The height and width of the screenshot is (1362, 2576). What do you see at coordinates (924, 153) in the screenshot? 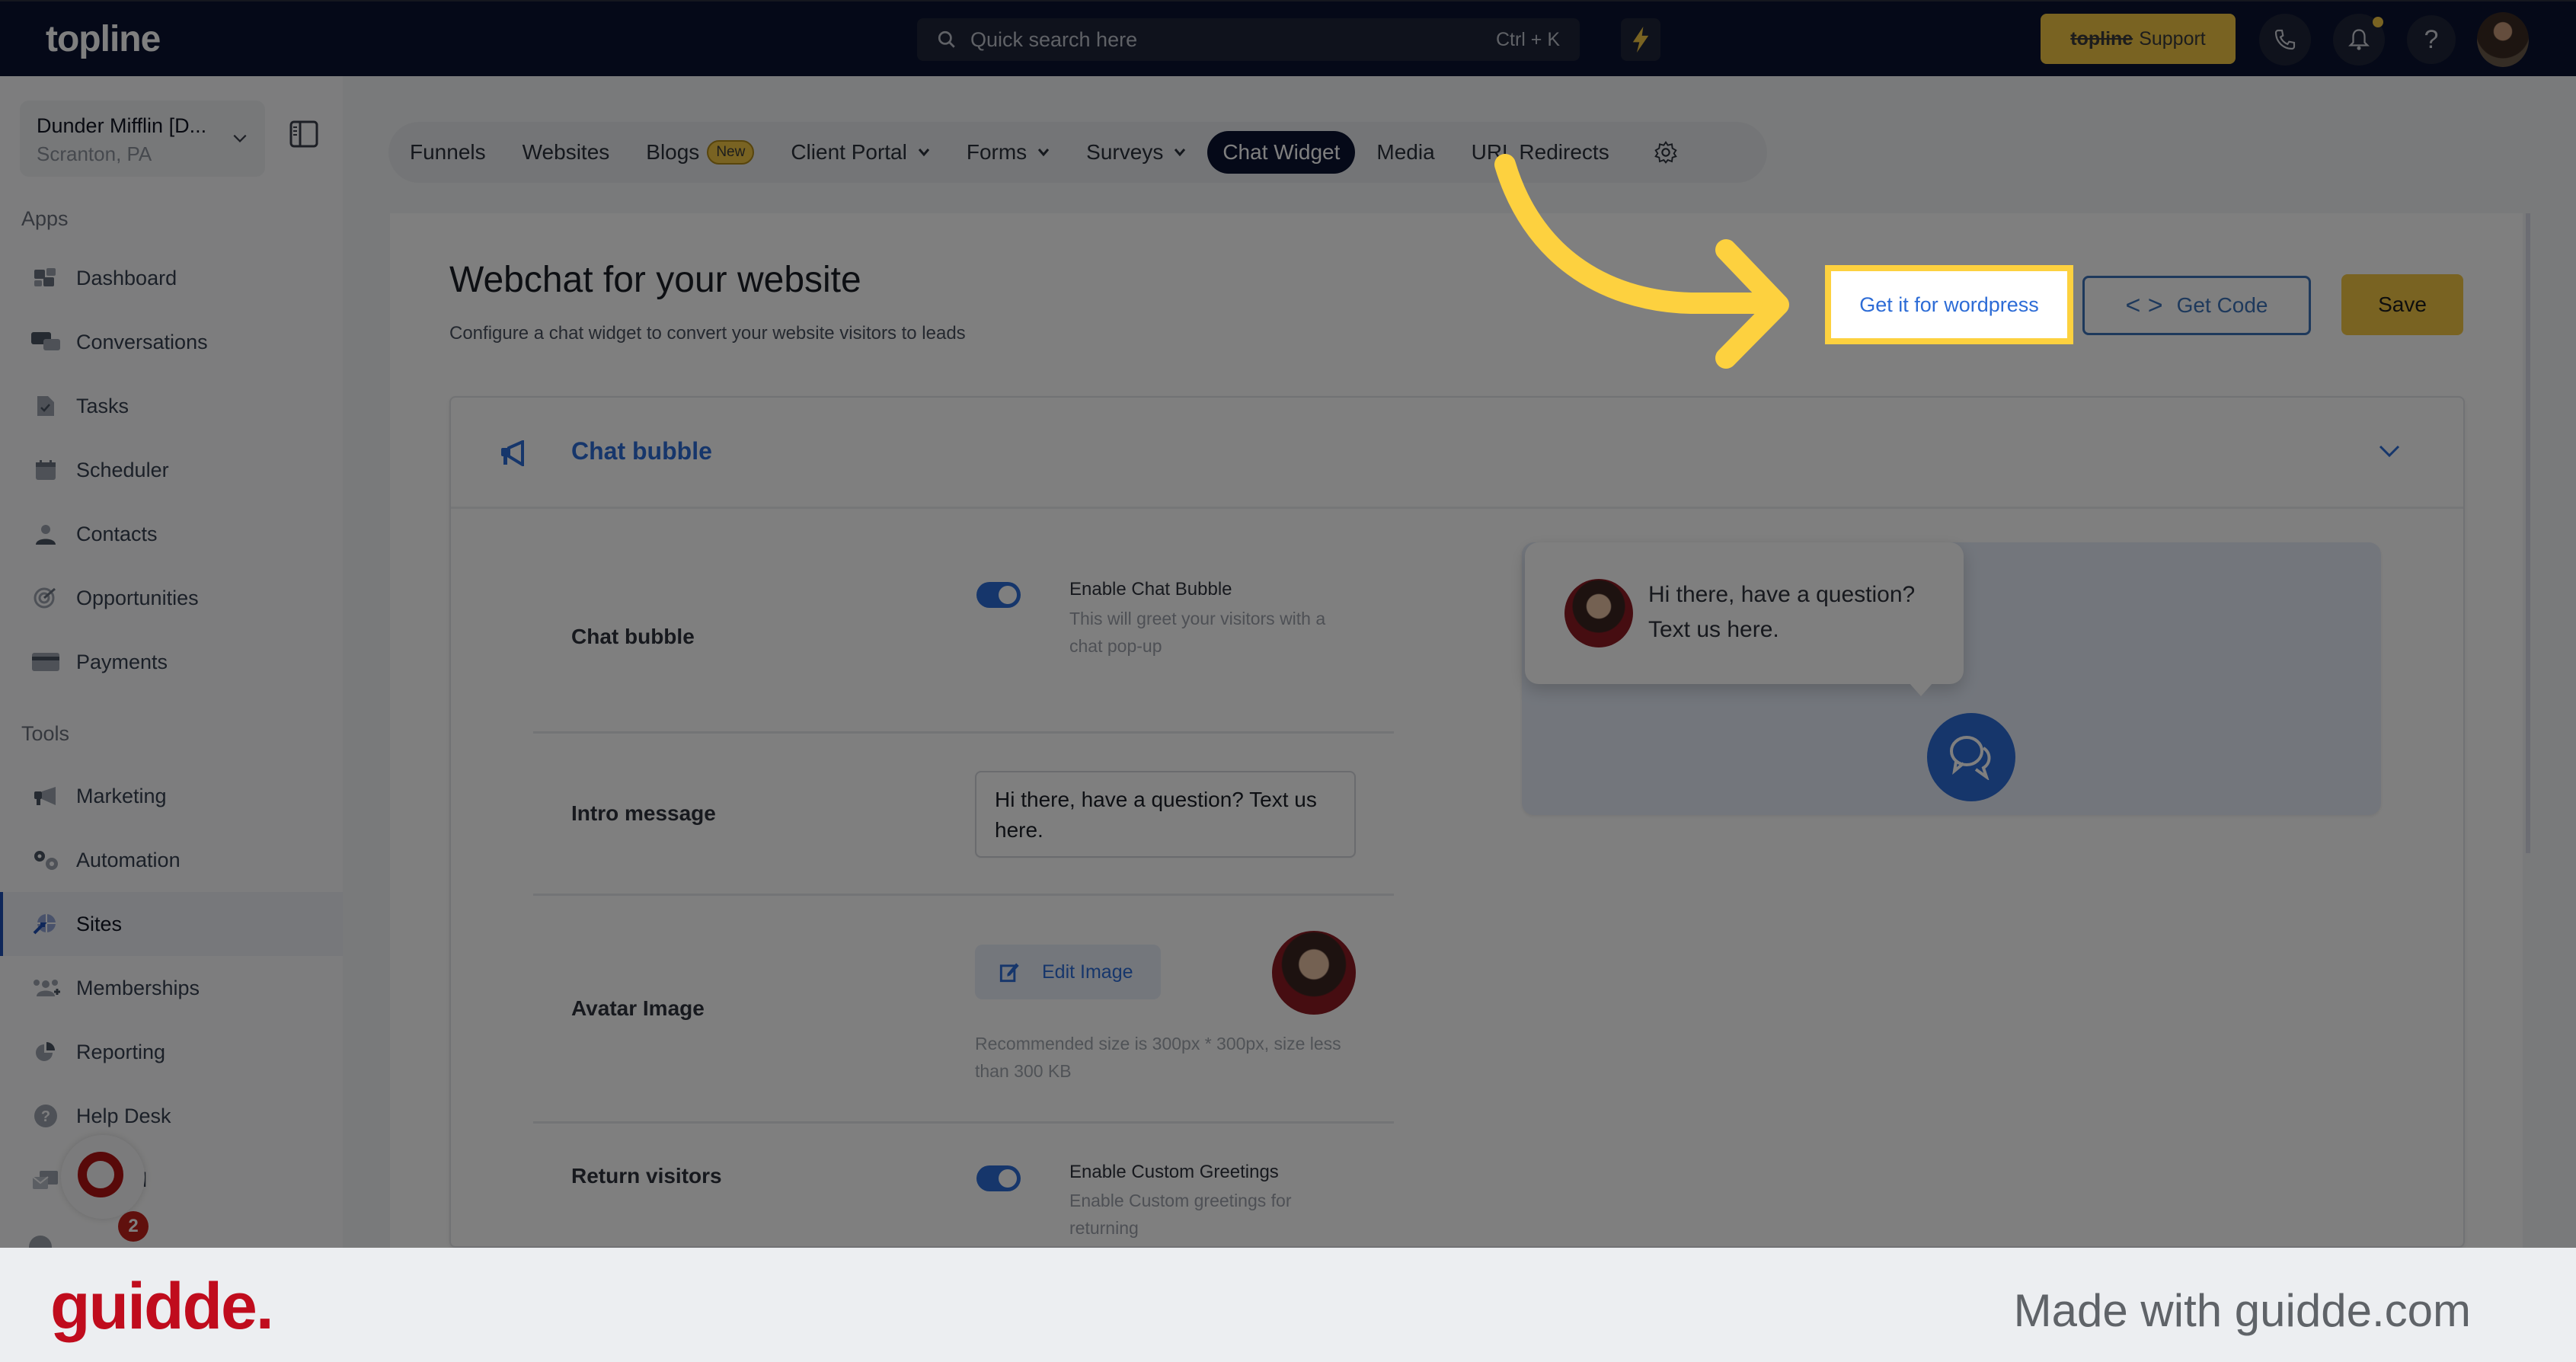
I see `caret-down-icon` at bounding box center [924, 153].